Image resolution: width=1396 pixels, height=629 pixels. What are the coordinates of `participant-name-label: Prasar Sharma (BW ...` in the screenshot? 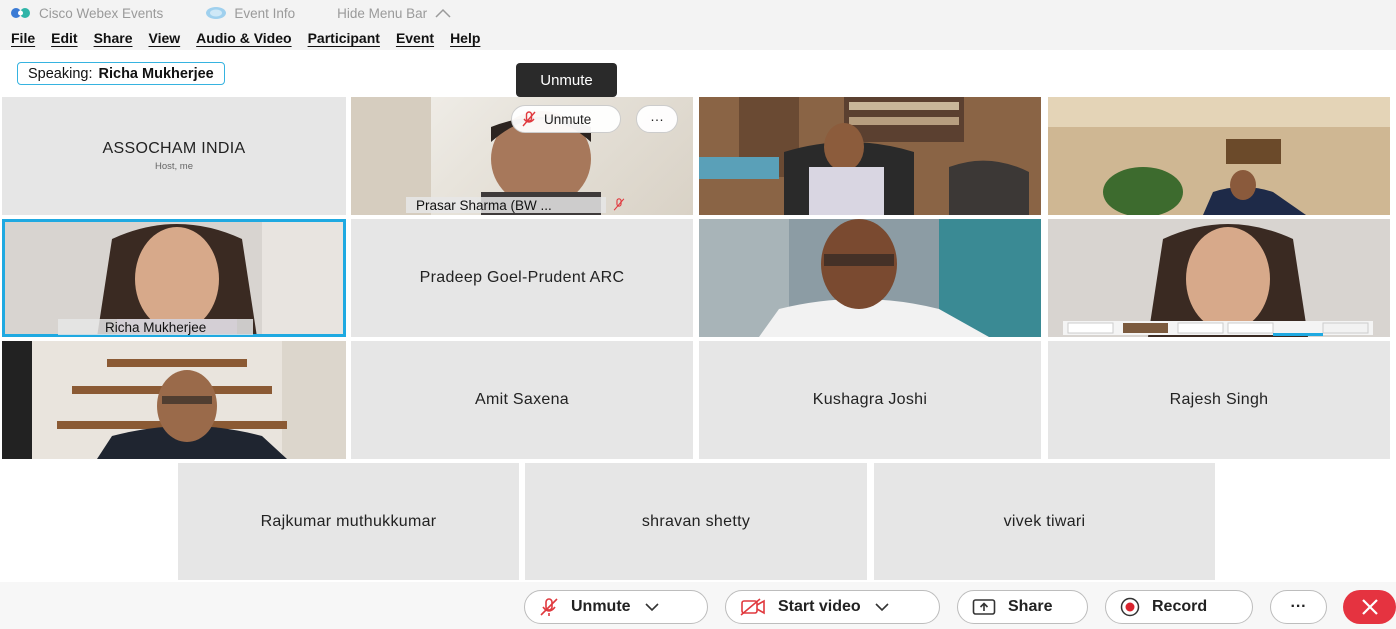 It's located at (506, 205).